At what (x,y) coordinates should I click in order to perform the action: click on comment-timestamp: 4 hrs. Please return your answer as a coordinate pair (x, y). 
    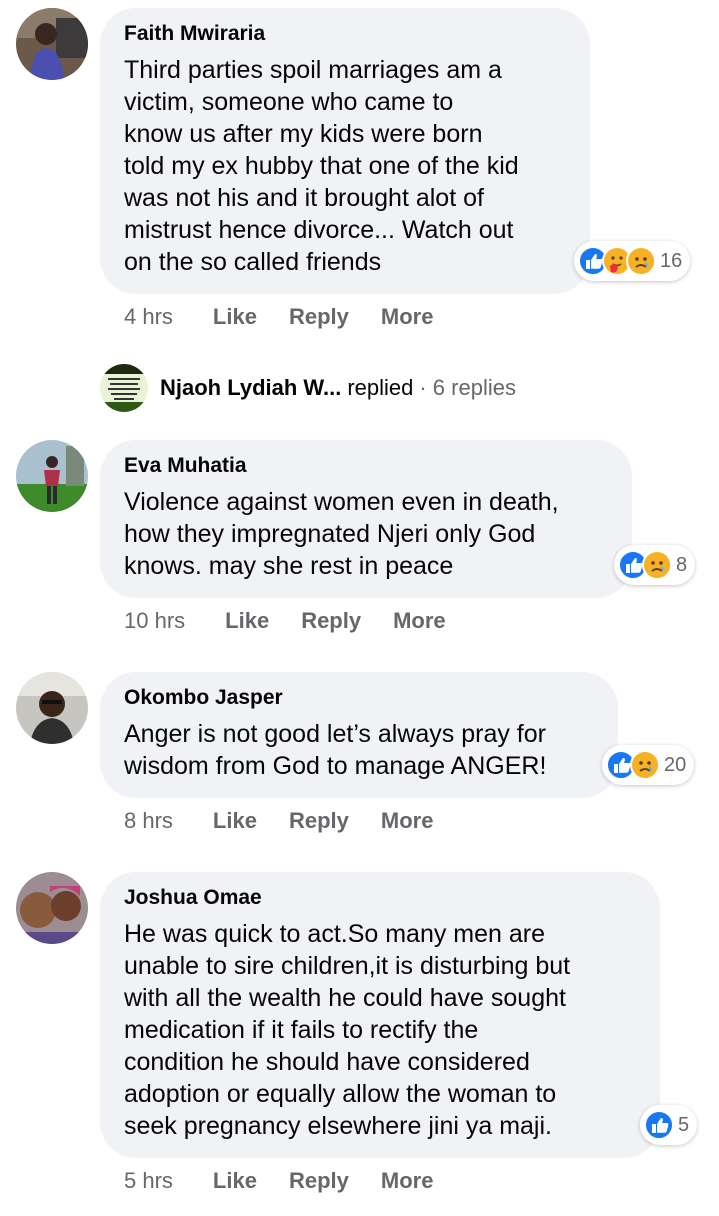
    Looking at the image, I should click on (148, 317).